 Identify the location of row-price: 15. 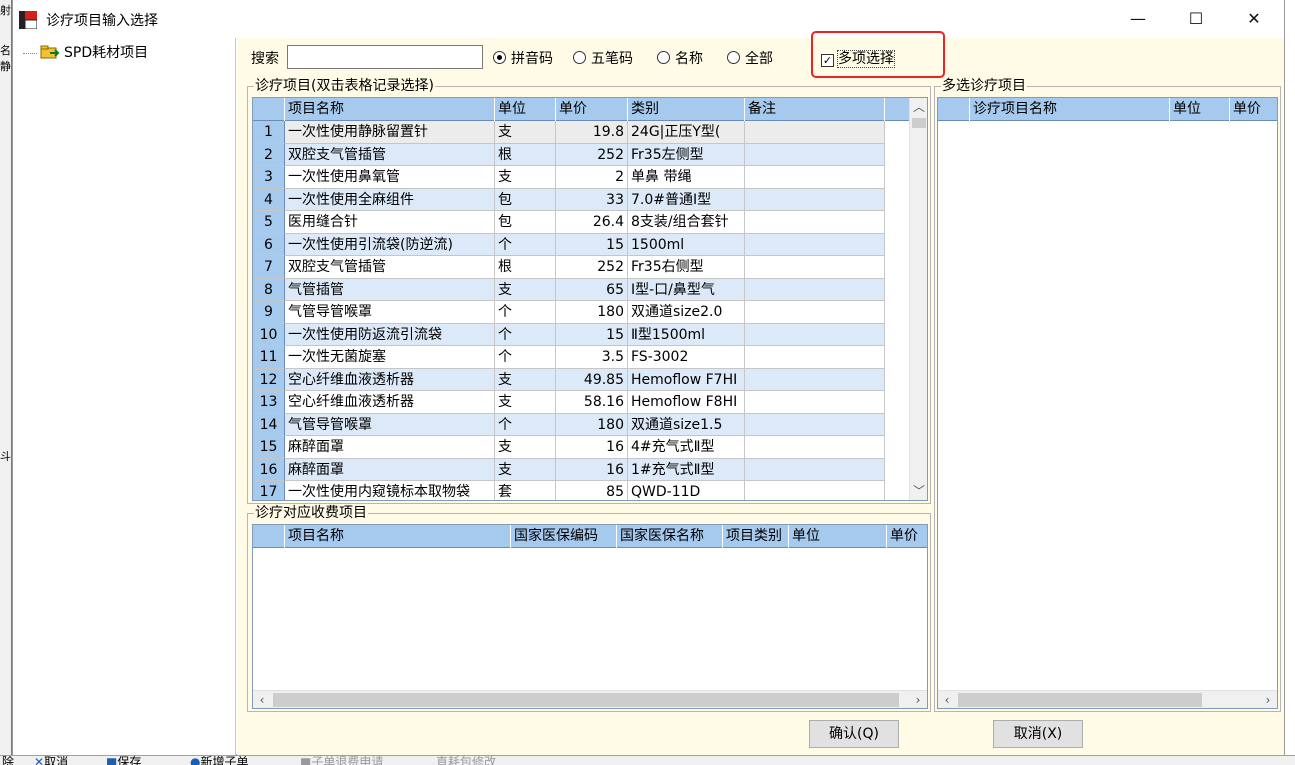
(592, 334).